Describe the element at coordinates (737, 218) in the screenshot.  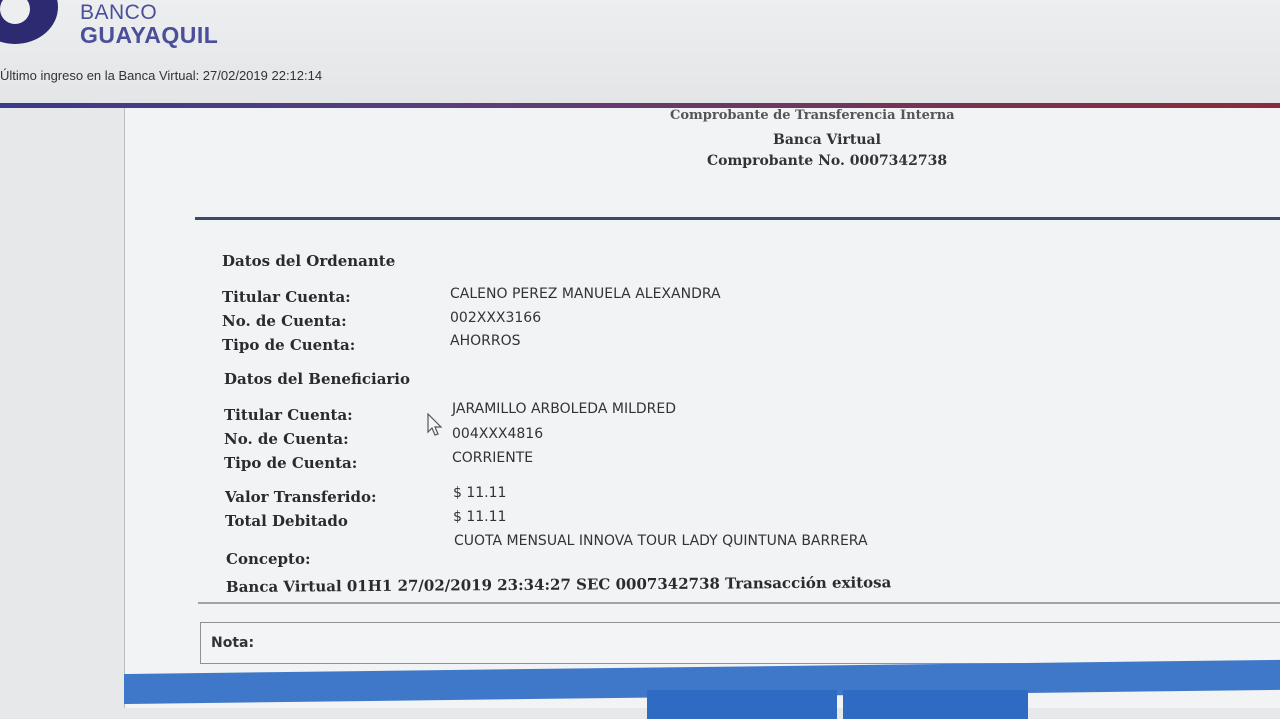
I see `receipt-header-rule` at that location.